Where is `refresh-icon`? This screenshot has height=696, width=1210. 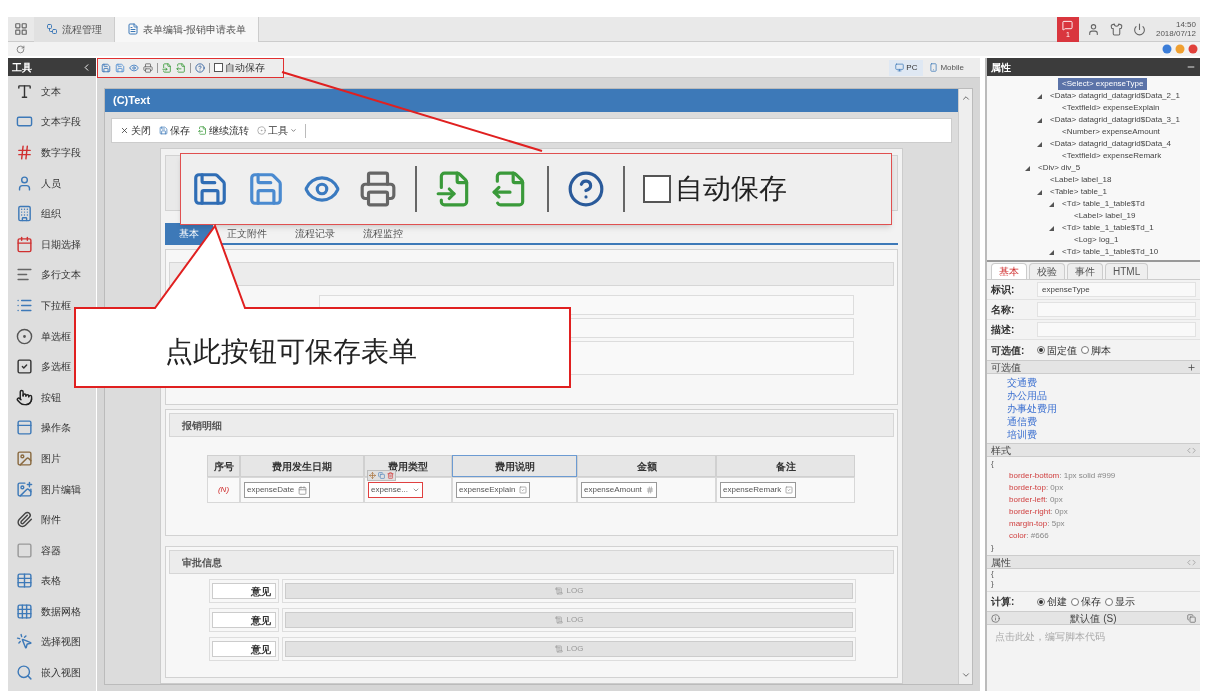 refresh-icon is located at coordinates (20, 49).